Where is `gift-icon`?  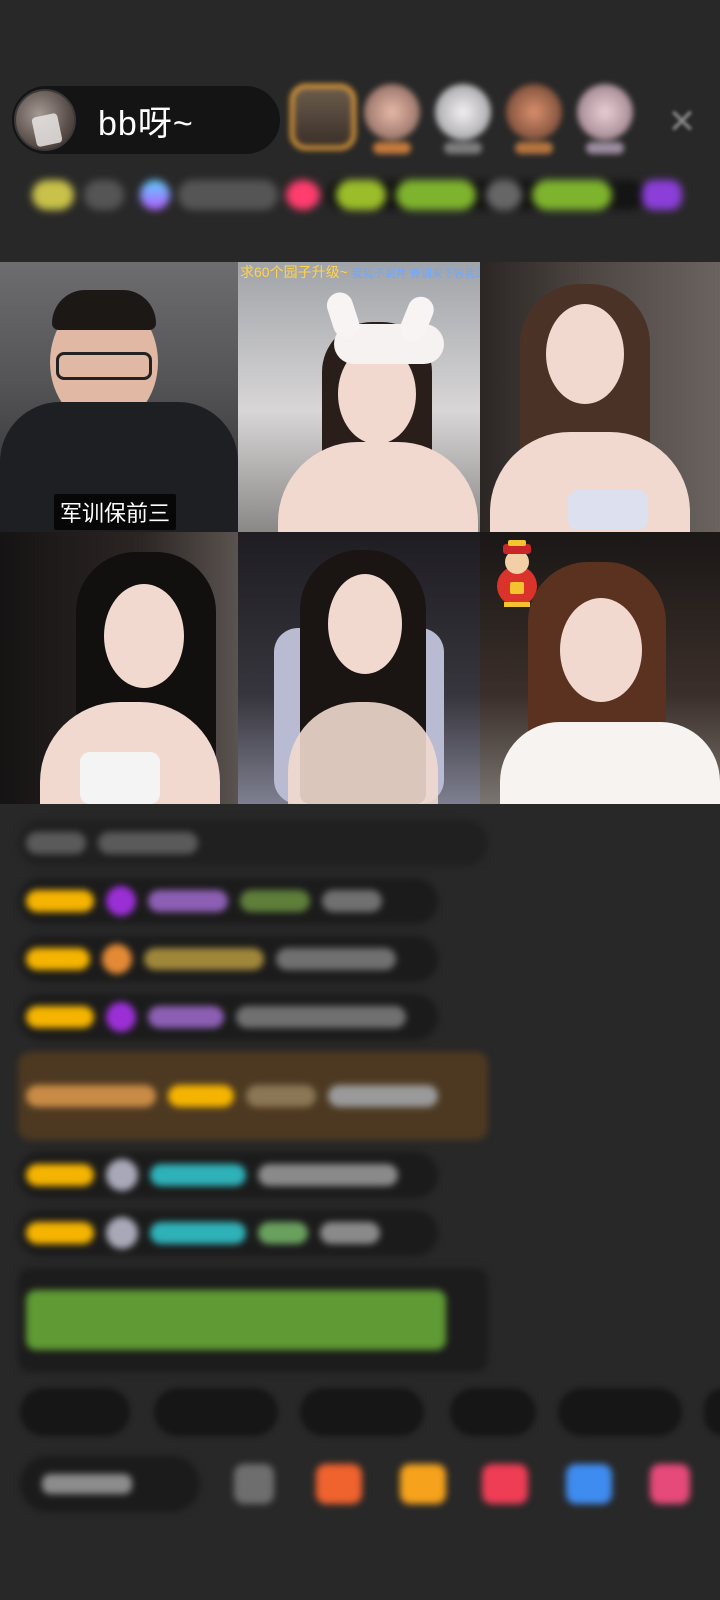
gift-icon is located at coordinates (423, 1484).